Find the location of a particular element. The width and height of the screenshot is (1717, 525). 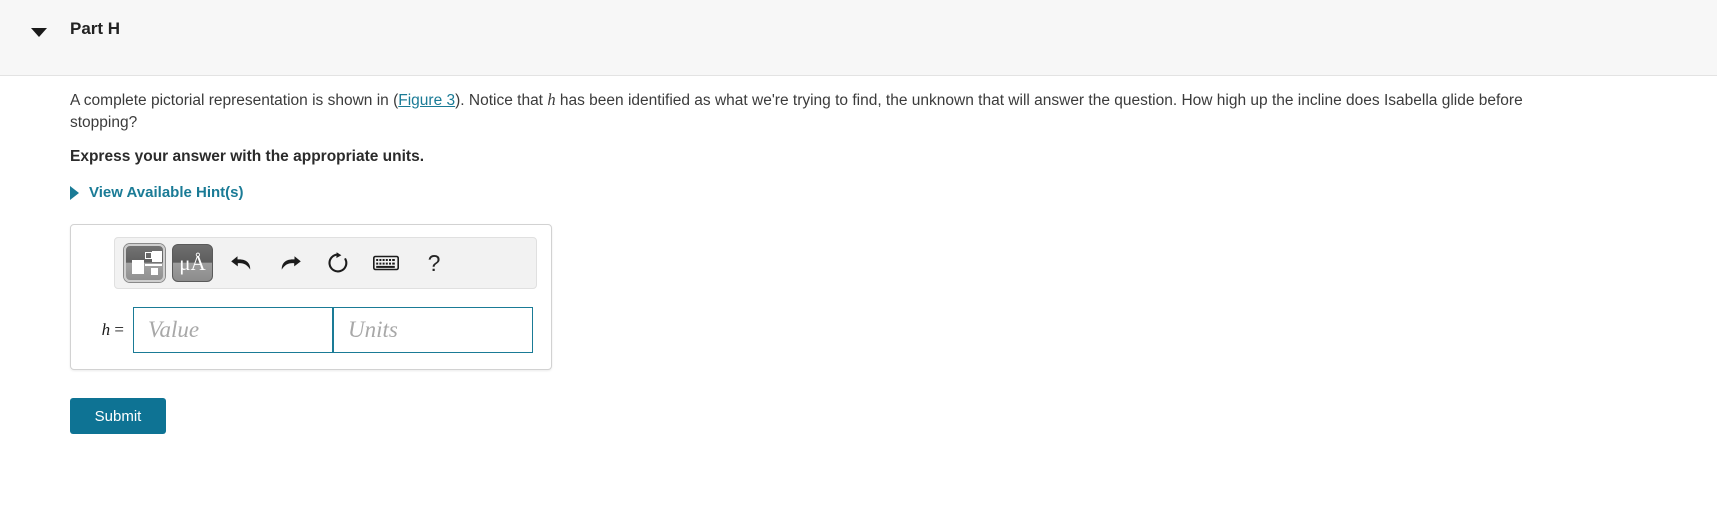

math-template-icon is located at coordinates (146, 263).